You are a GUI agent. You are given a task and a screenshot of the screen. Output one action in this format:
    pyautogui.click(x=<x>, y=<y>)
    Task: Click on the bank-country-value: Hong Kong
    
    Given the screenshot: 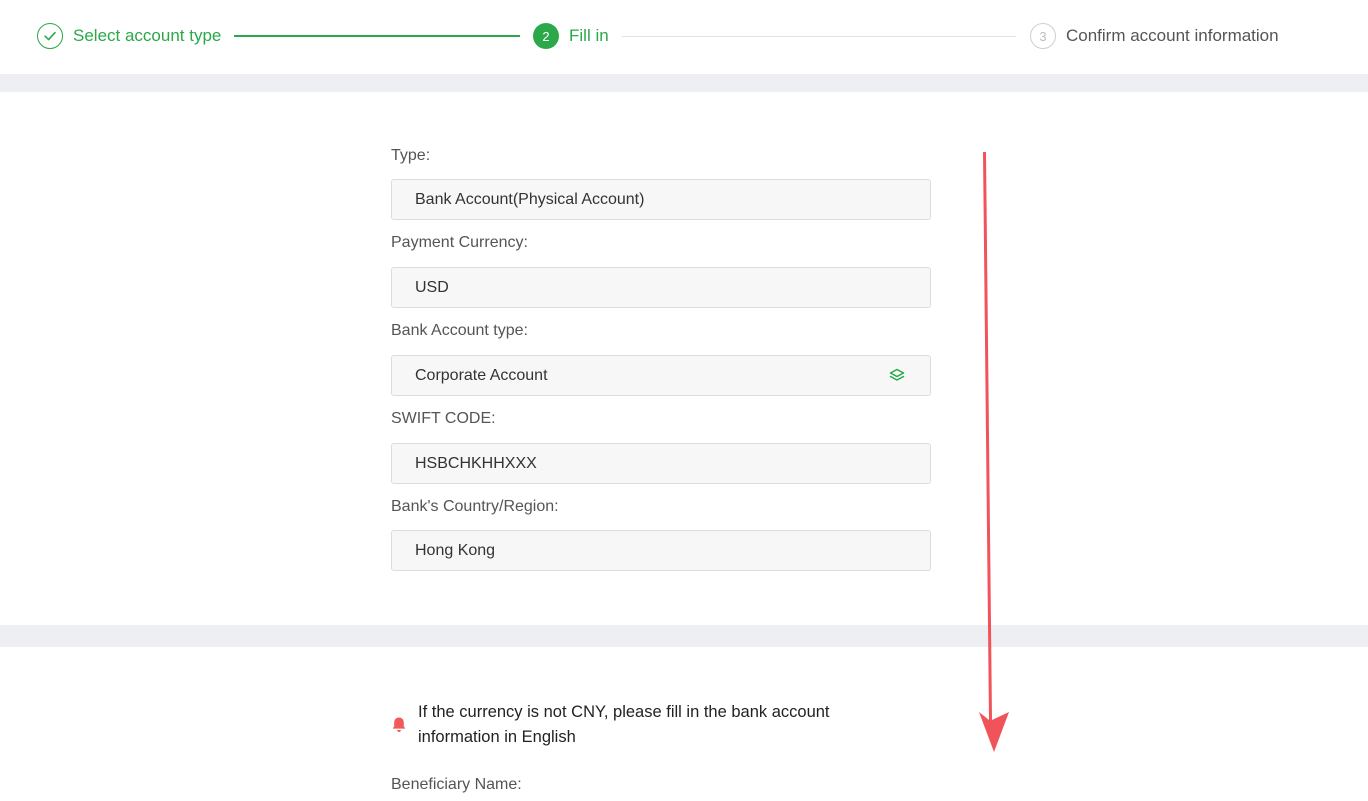 What is the action you would take?
    pyautogui.click(x=455, y=550)
    